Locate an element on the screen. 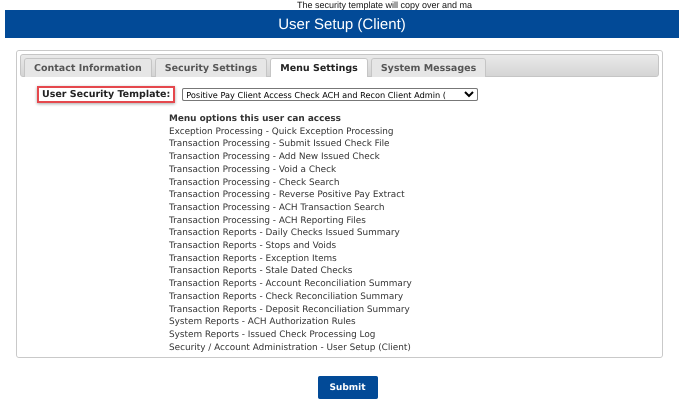 The image size is (679, 406). menu-option: Transaction Processing - Add New Issued Check is located at coordinates (414, 157).